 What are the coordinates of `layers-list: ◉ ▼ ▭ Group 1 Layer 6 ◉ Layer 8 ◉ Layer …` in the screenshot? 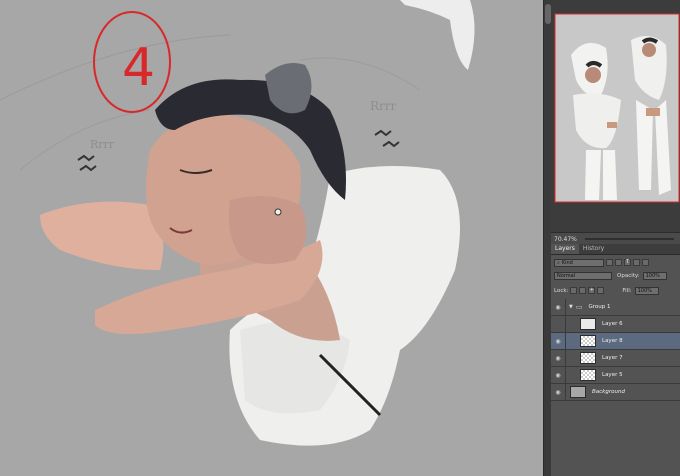 It's located at (615, 354).